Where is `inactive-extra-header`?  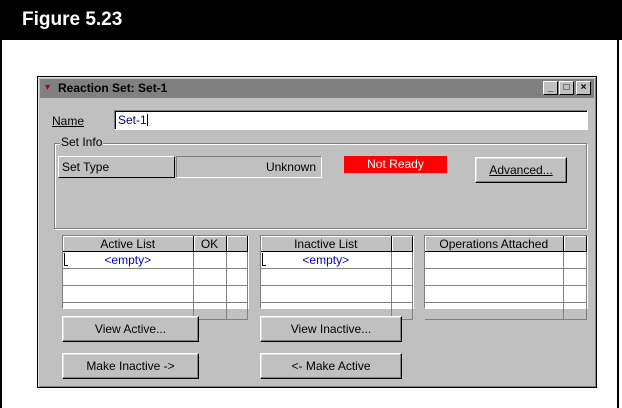
inactive-extra-header is located at coordinates (402, 244).